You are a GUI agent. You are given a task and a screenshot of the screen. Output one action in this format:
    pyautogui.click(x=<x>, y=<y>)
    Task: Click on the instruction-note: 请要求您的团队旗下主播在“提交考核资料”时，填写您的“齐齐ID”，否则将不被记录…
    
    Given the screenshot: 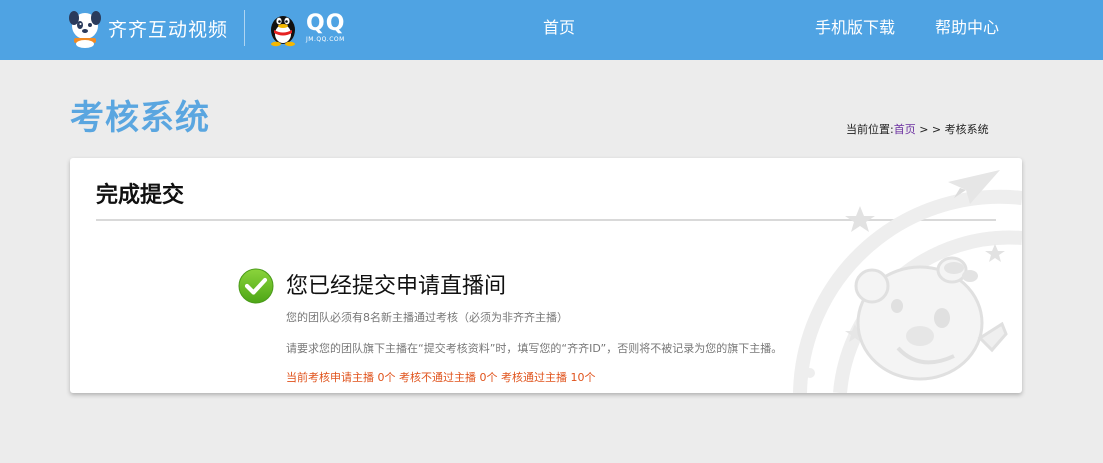 What is the action you would take?
    pyautogui.click(x=534, y=348)
    